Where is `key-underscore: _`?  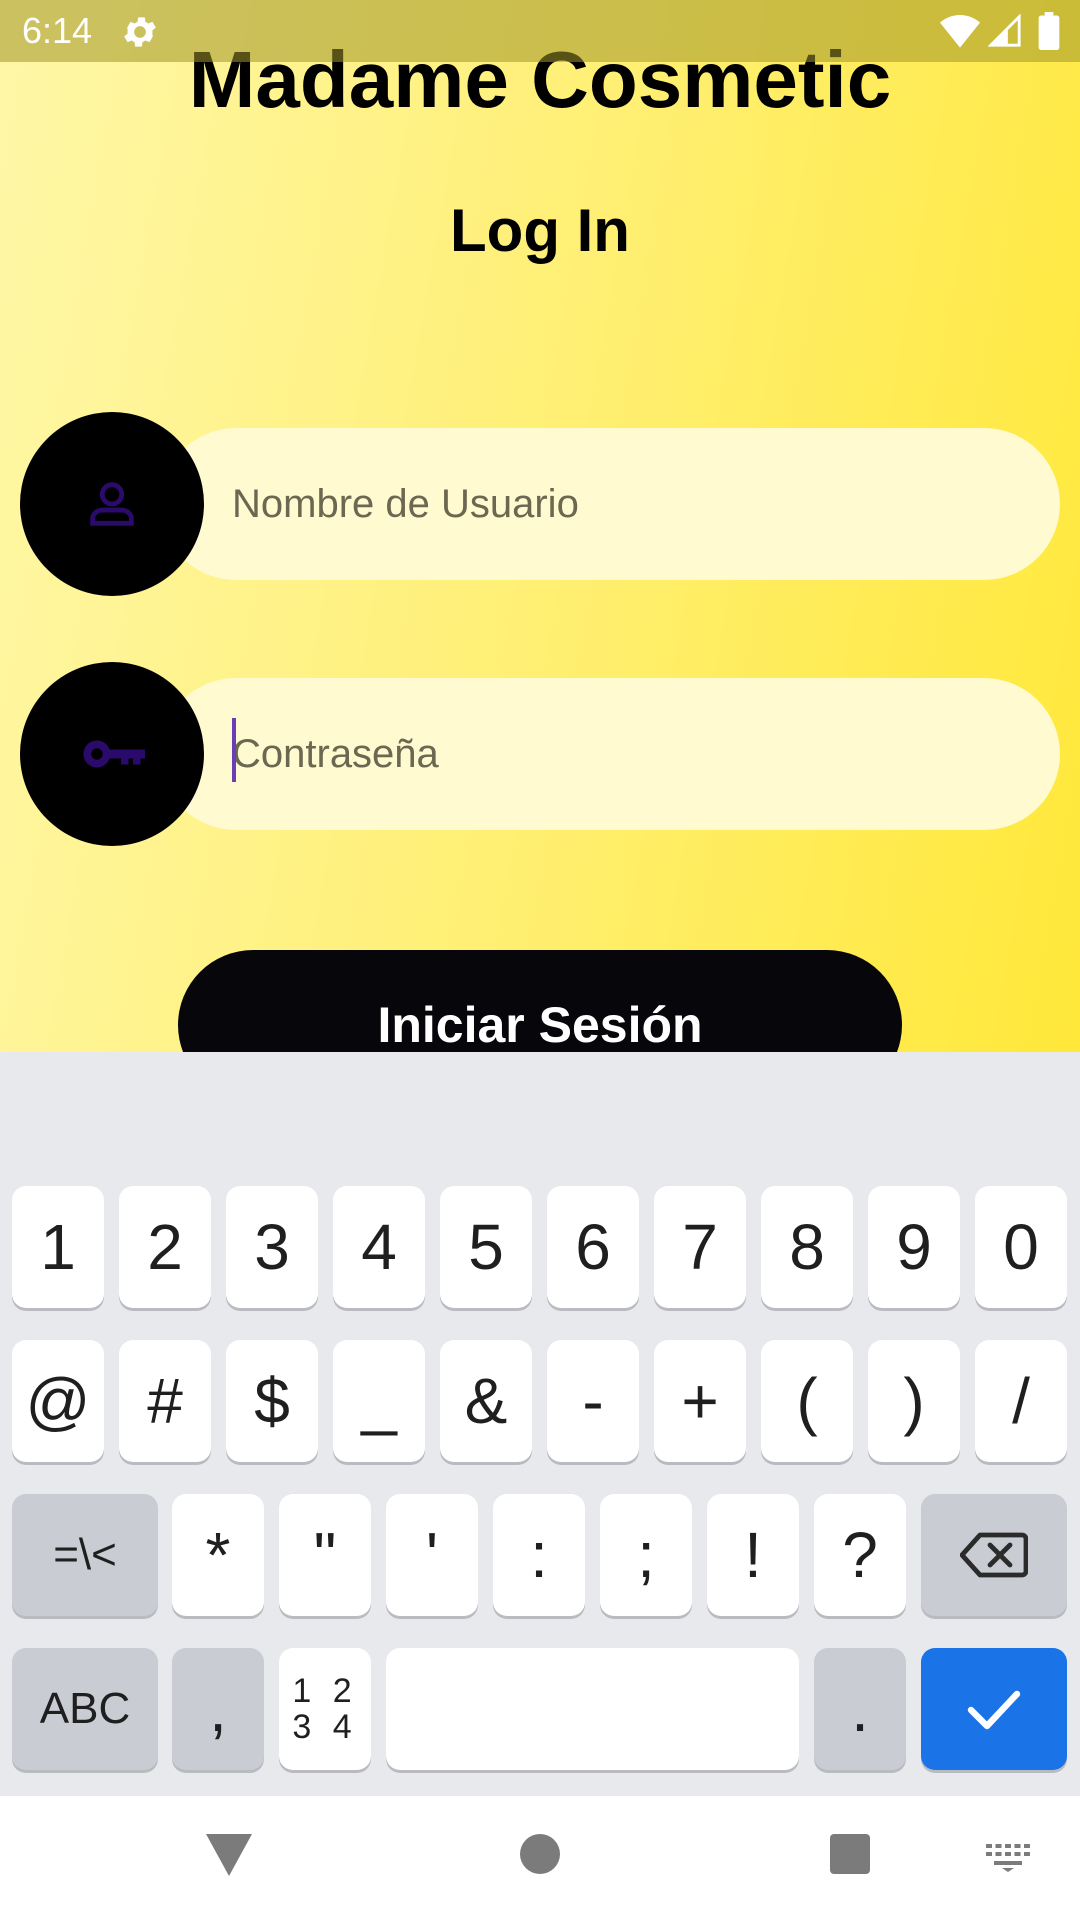
key-underscore: _ is located at coordinates (379, 1401).